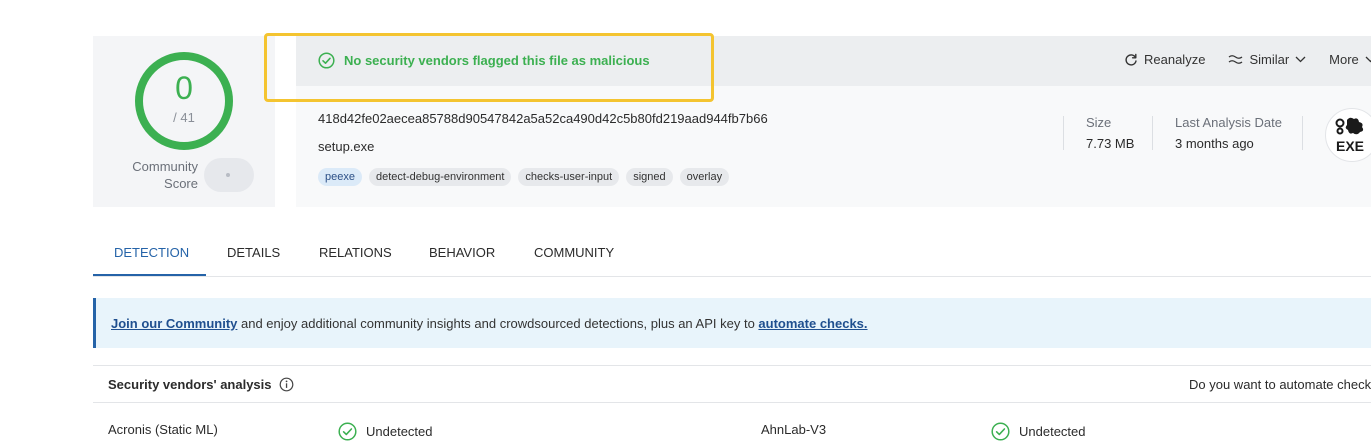 Image resolution: width=1371 pixels, height=441 pixels. I want to click on similar-icon, so click(1236, 59).